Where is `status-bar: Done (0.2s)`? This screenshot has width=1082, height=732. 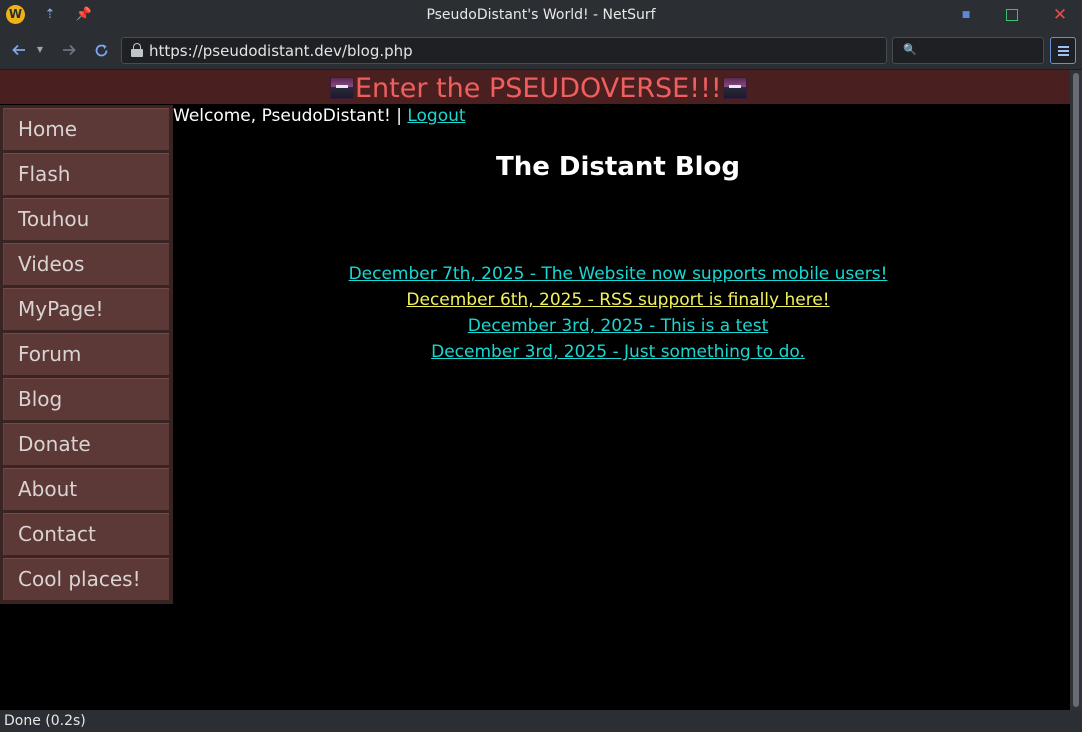 status-bar: Done (0.2s) is located at coordinates (541, 721).